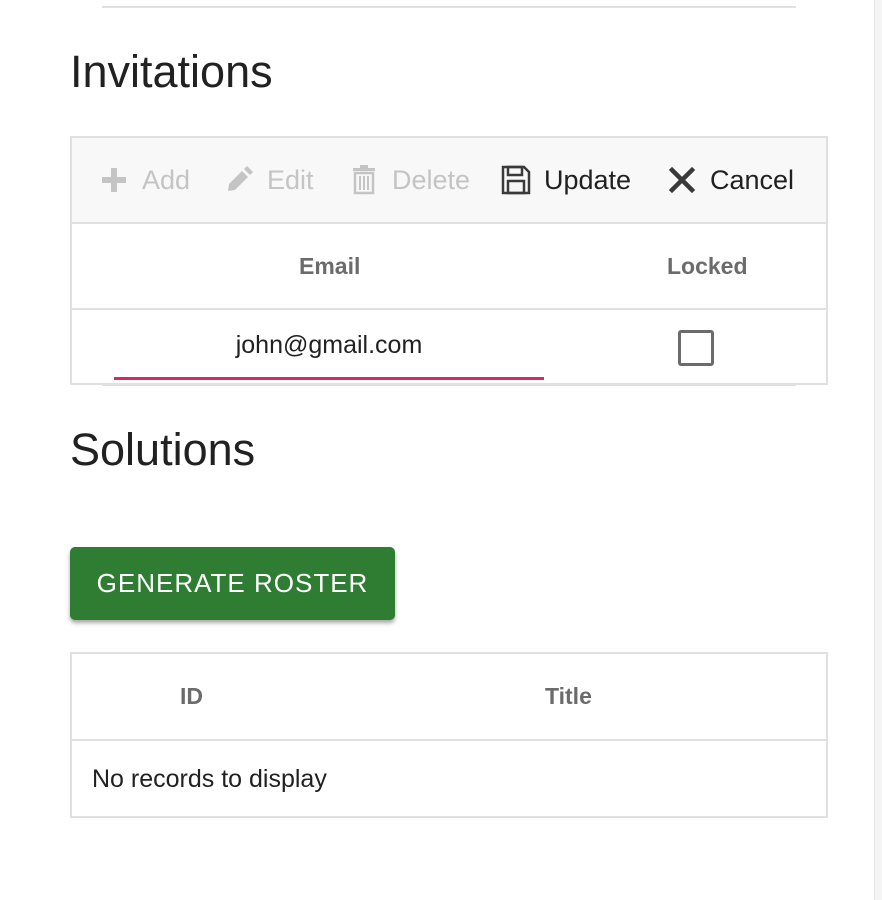 The height and width of the screenshot is (900, 882). Describe the element at coordinates (191, 696) in the screenshot. I see `column-header-id: ID` at that location.